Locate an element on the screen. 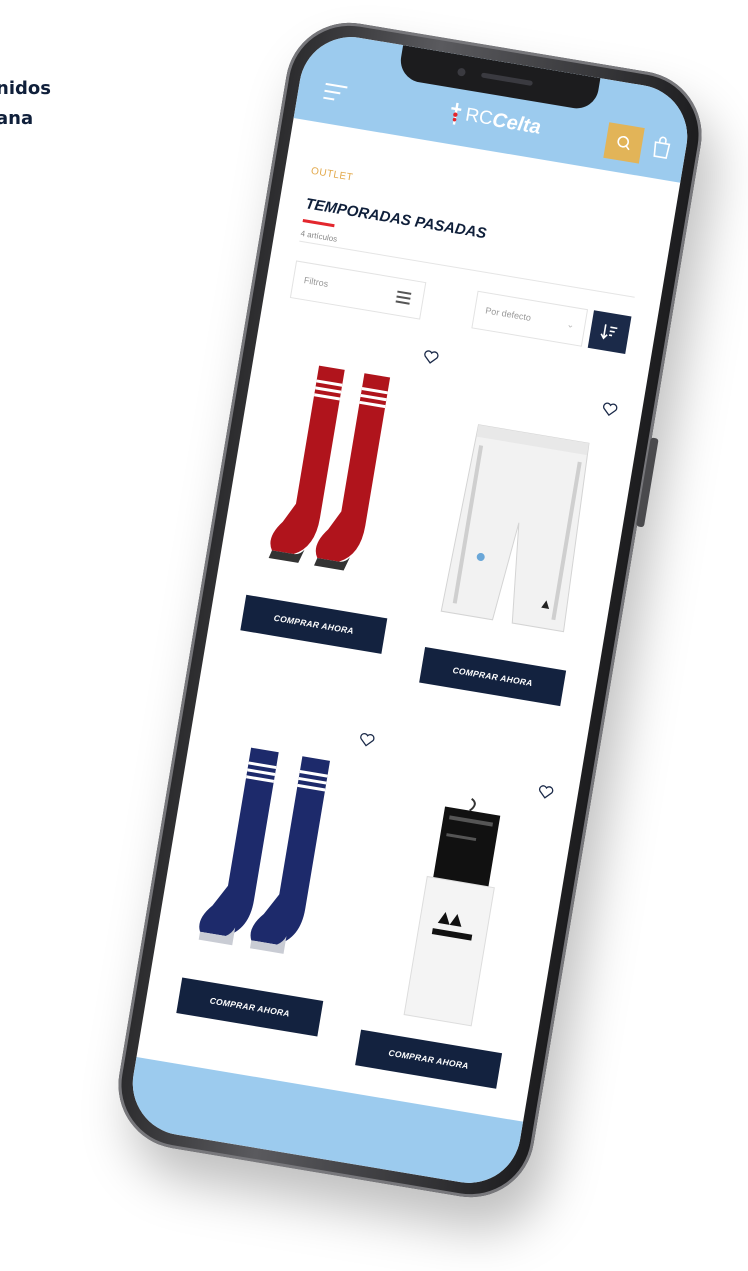 Image resolution: width=748 pixels, height=1271 pixels. speaker-icon is located at coordinates (506, 79).